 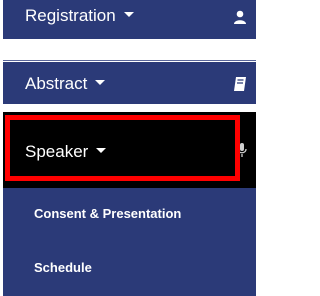 I want to click on speaker-label: Speaker, so click(x=57, y=151).